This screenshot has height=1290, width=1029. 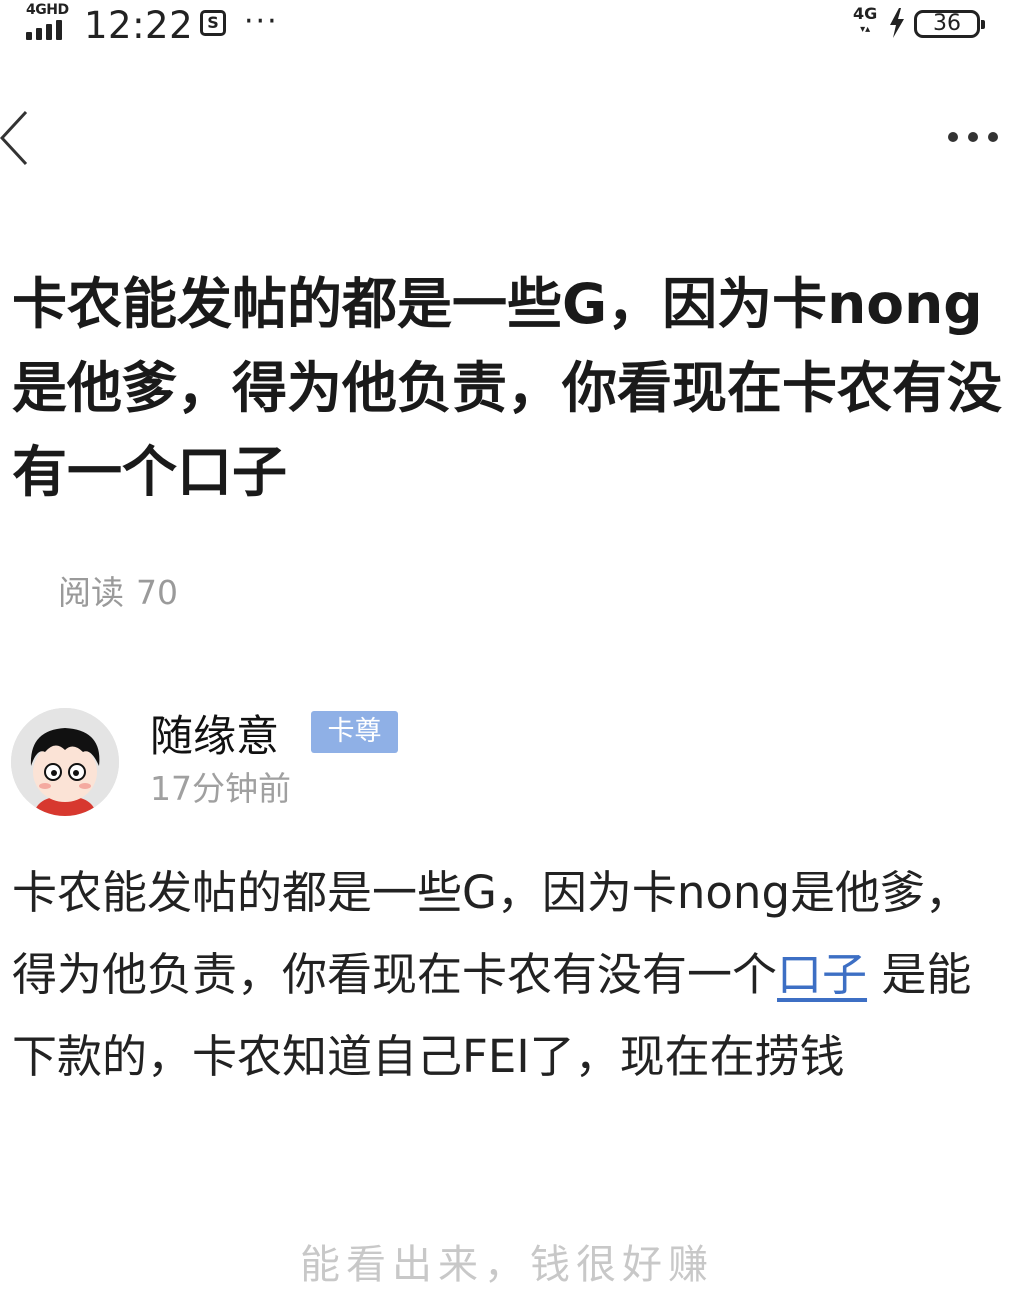 What do you see at coordinates (865, 13) in the screenshot?
I see `network-label: 4G` at bounding box center [865, 13].